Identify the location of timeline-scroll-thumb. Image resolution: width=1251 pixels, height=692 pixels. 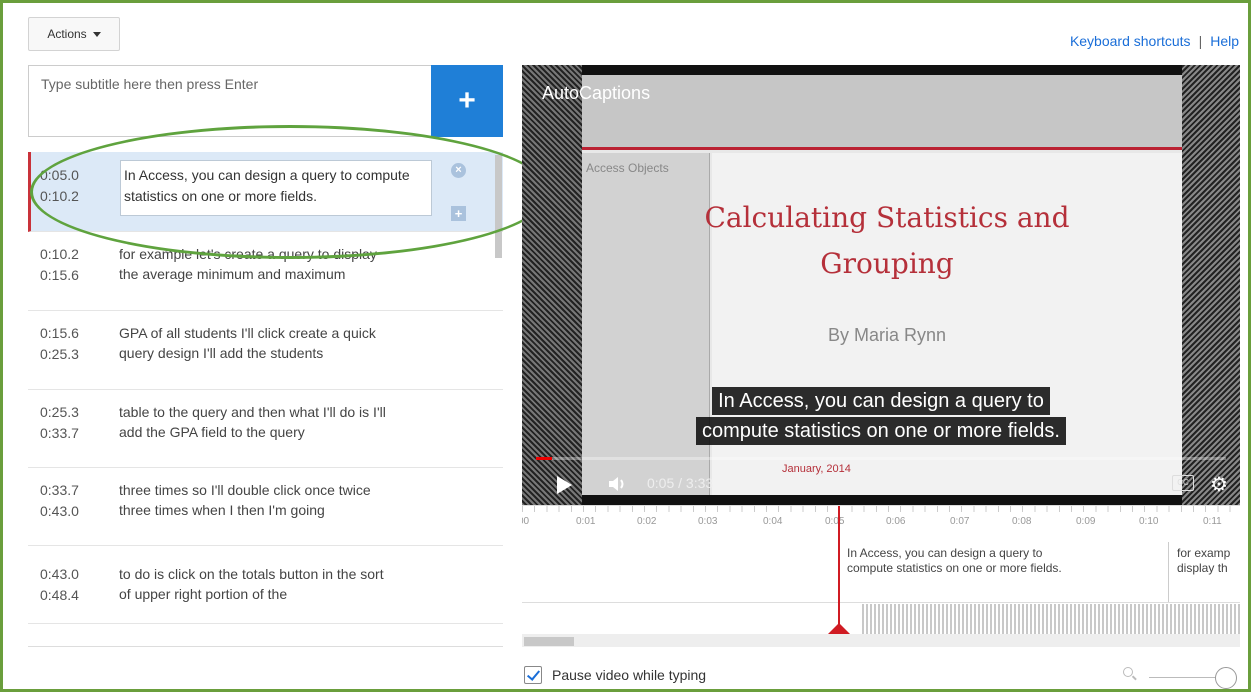
(549, 641).